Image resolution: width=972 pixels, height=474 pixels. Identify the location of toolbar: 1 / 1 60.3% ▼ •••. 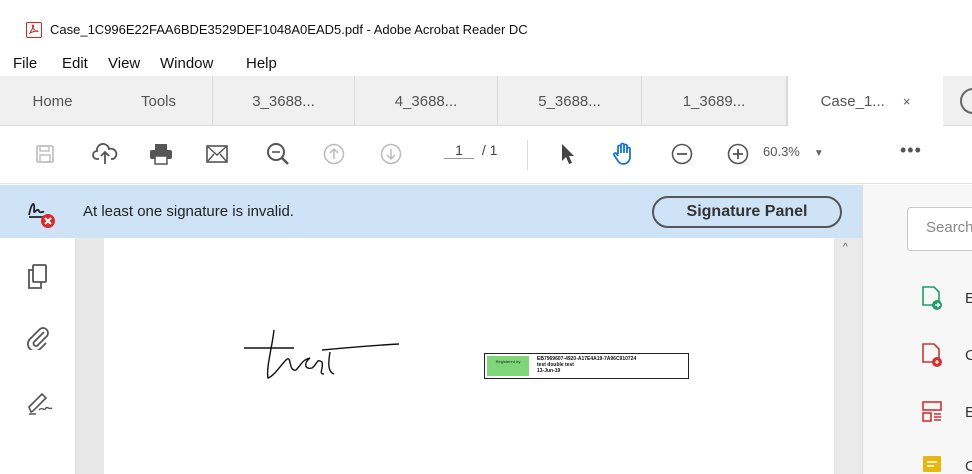
(486, 155).